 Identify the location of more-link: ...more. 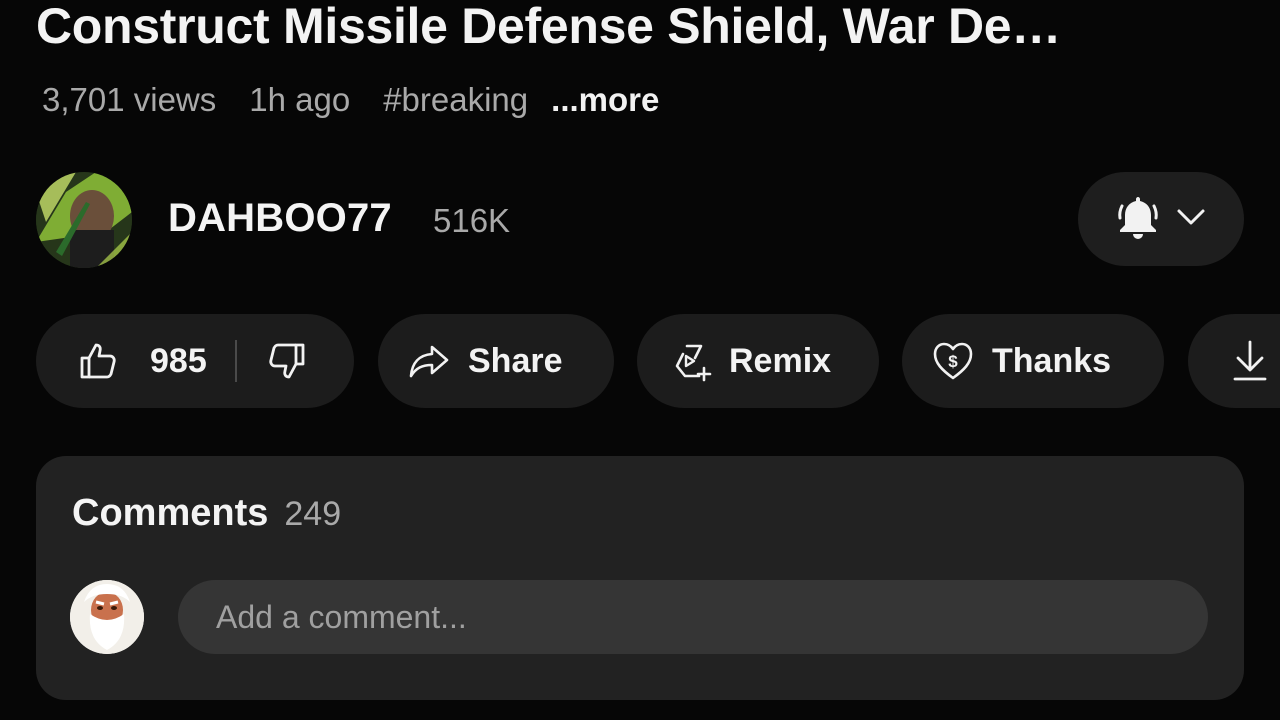
(605, 100).